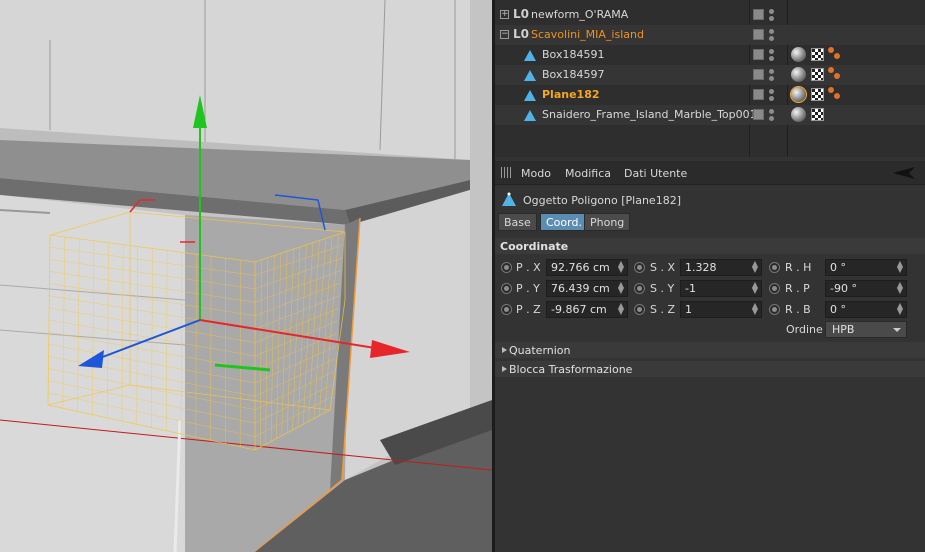  What do you see at coordinates (907, 173) in the screenshot?
I see `back-arrow-icon` at bounding box center [907, 173].